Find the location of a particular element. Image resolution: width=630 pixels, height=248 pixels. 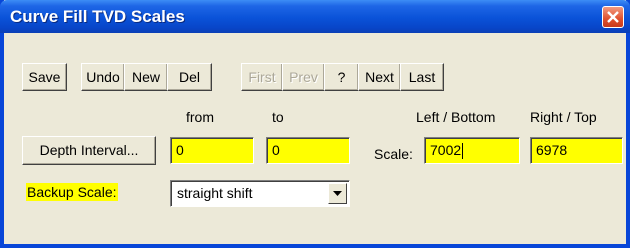

scale-label: Scale: is located at coordinates (393, 154).